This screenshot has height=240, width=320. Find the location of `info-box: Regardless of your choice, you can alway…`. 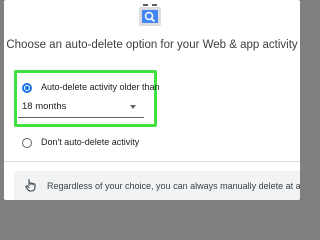

info-box: Regardless of your choice, you can alway… is located at coordinates (157, 185).